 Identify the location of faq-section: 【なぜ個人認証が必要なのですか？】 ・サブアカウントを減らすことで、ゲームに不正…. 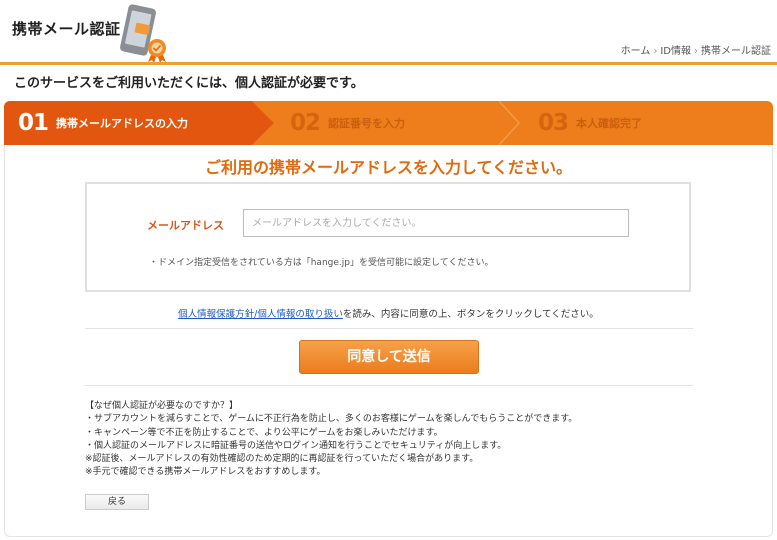
(331, 440).